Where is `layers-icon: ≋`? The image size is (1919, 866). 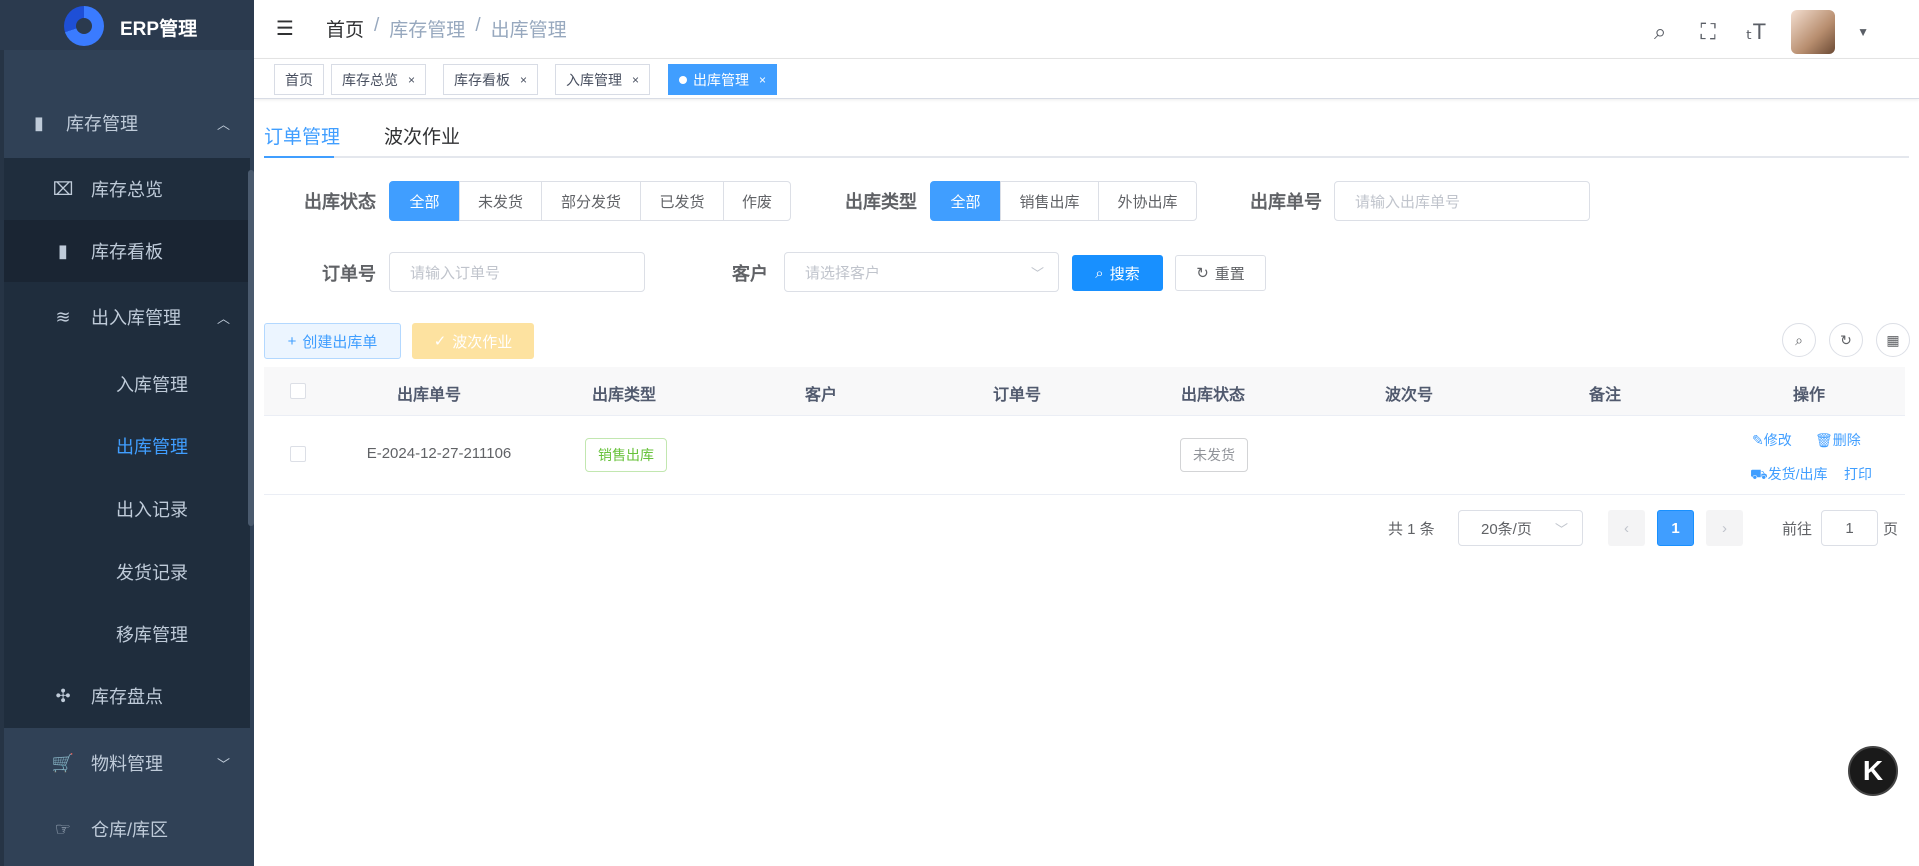
layers-icon: ≋ is located at coordinates (63, 316).